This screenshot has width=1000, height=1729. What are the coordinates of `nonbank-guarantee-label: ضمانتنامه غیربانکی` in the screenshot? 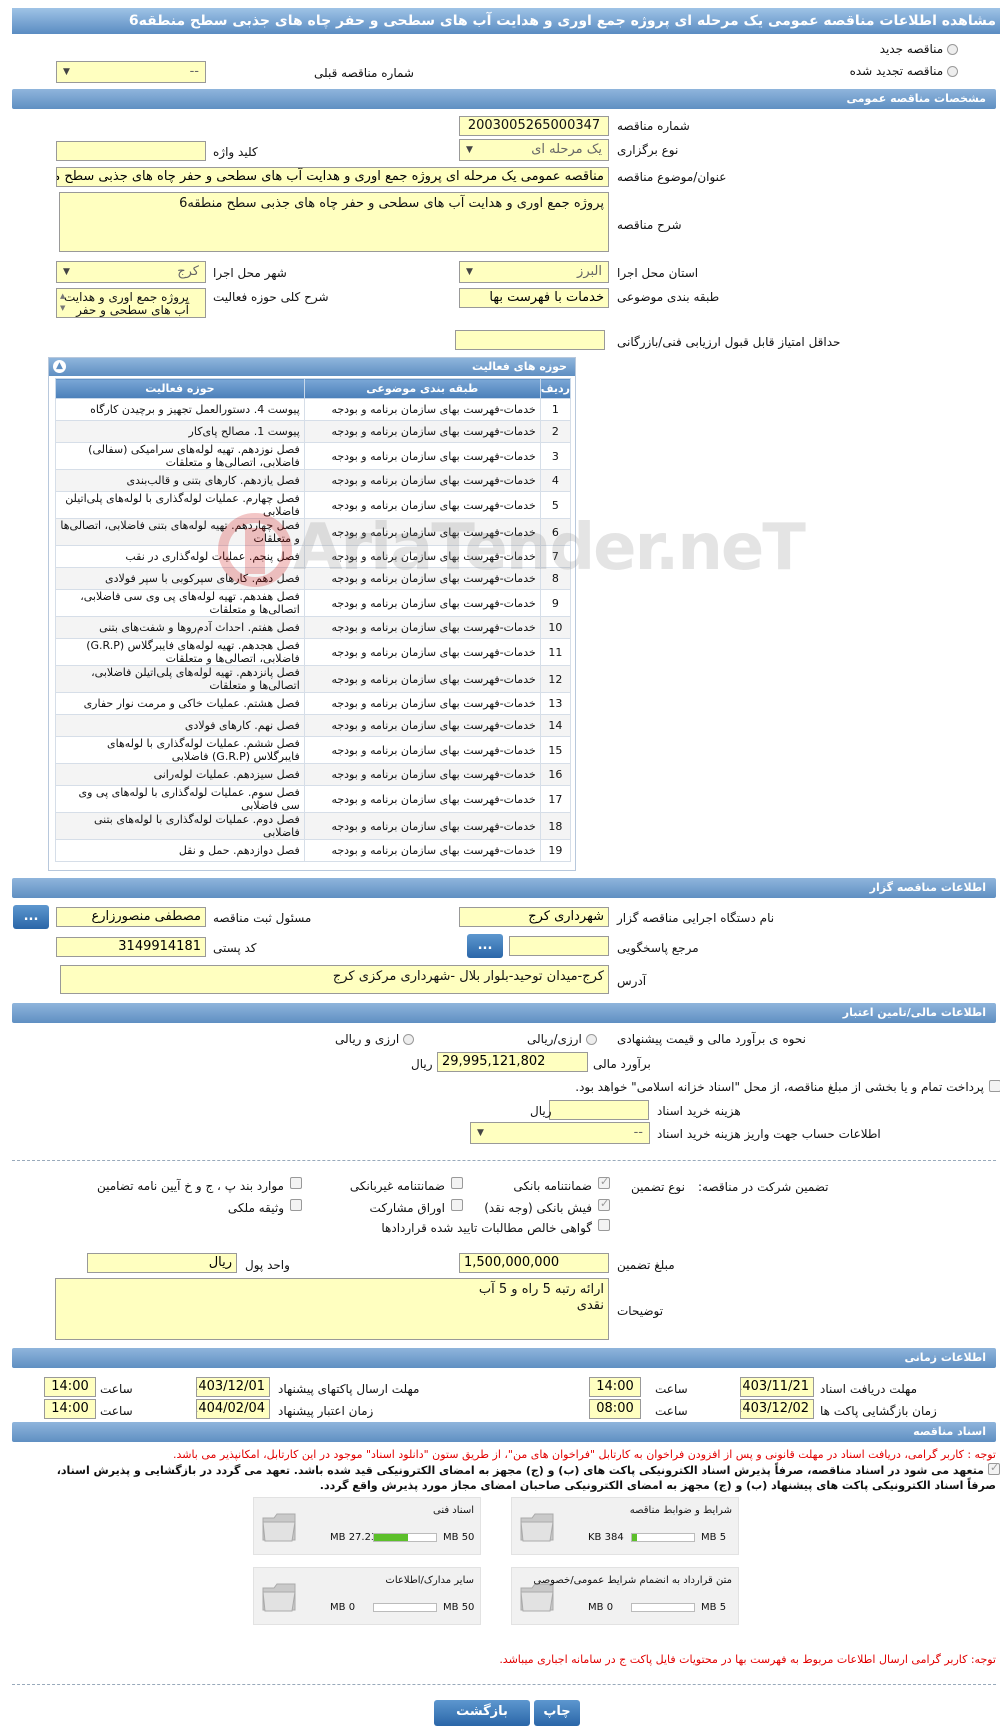 It's located at (397, 1186).